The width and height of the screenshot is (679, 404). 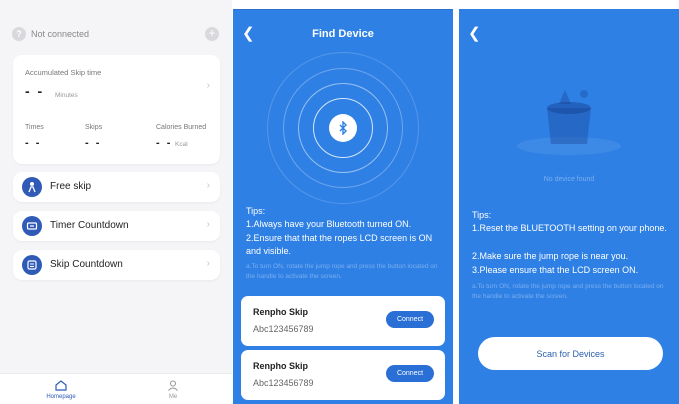 I want to click on stat-skips-label: Skips, so click(x=94, y=127).